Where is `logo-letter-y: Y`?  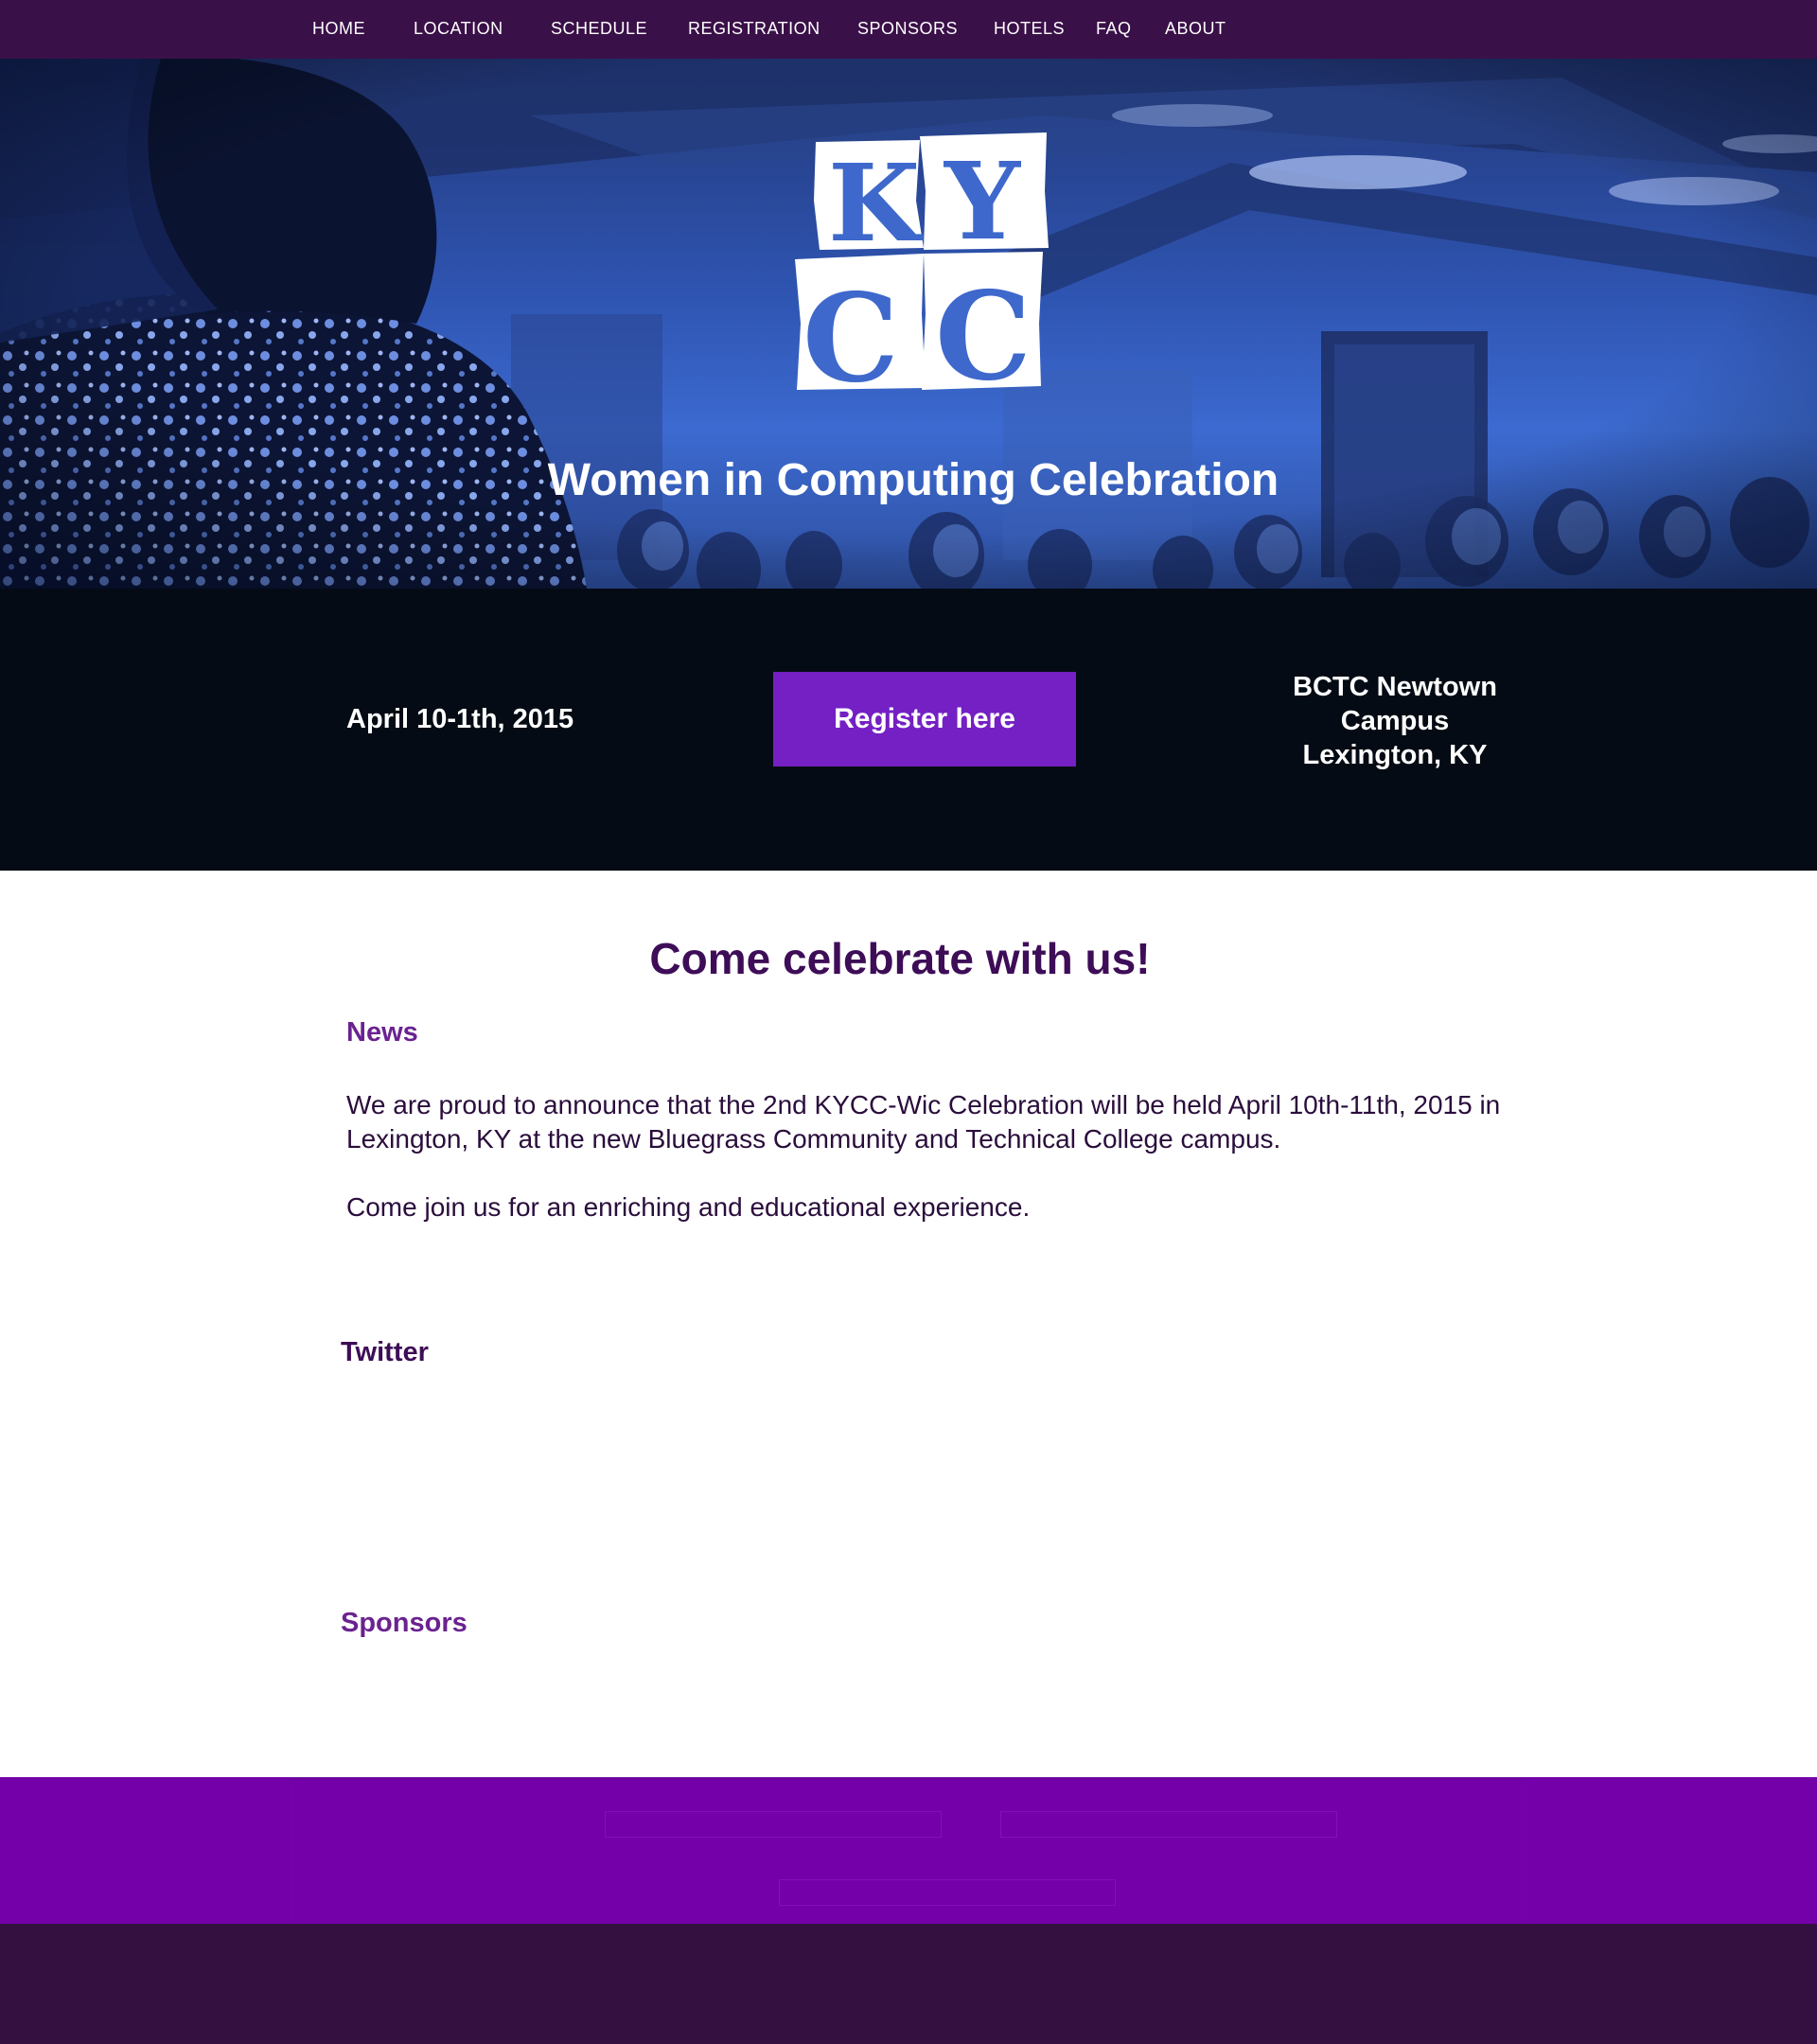 logo-letter-y: Y is located at coordinates (982, 202).